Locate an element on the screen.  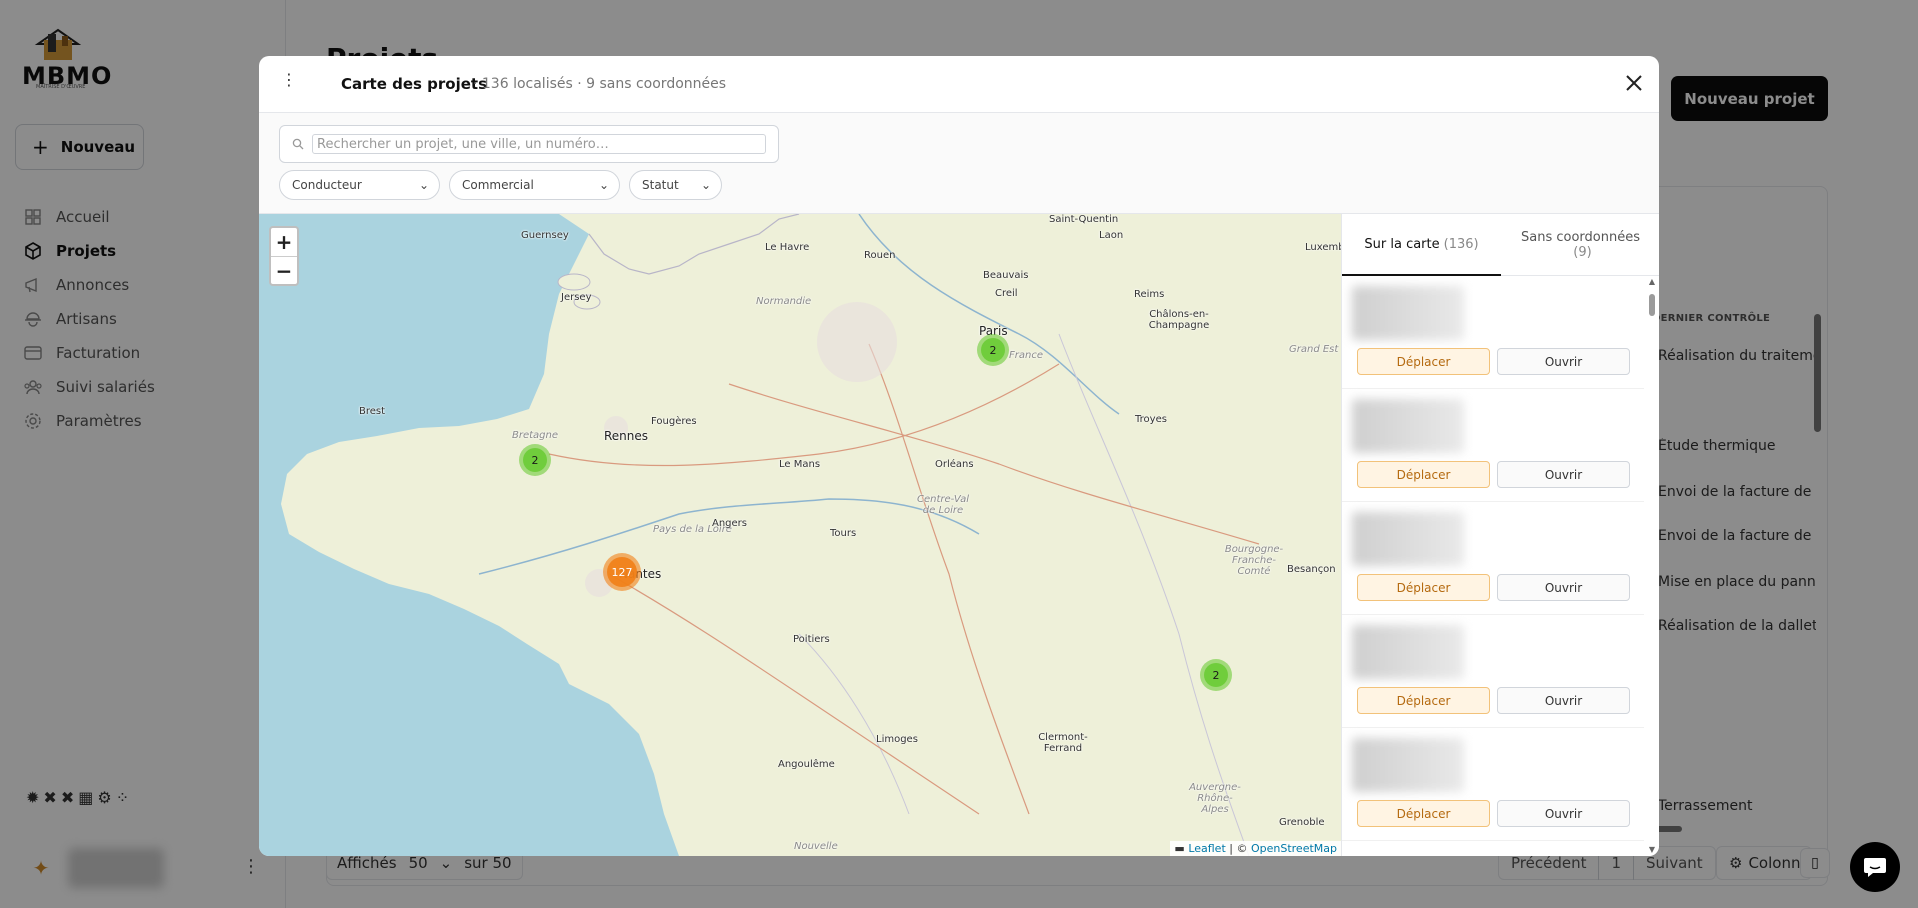
map-label: Besançon is located at coordinates (1311, 569).